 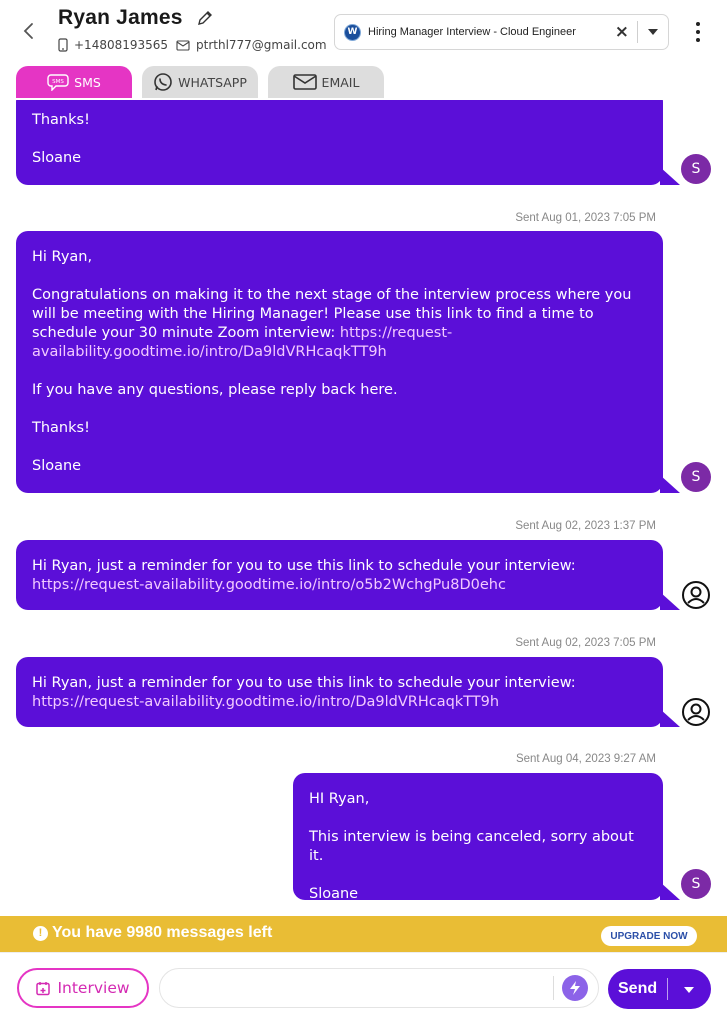 I want to click on calendar-plus-icon, so click(x=43, y=988).